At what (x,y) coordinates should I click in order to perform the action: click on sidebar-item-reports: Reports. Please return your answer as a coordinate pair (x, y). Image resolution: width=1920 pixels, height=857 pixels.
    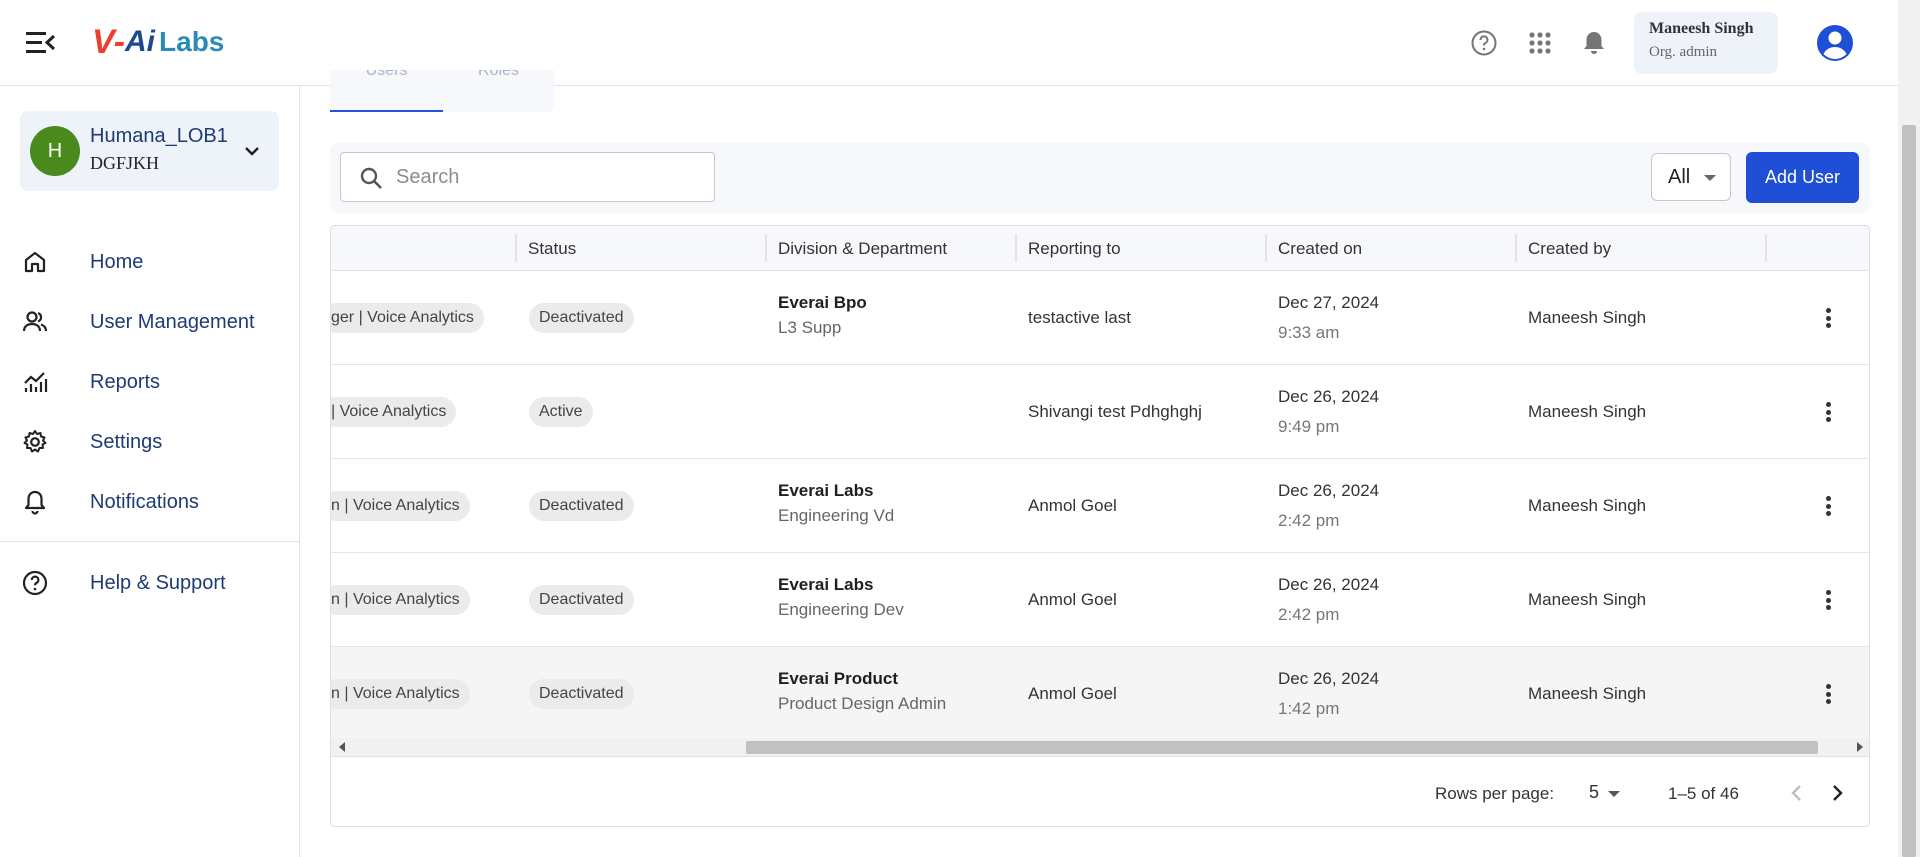
    Looking at the image, I should click on (149, 381).